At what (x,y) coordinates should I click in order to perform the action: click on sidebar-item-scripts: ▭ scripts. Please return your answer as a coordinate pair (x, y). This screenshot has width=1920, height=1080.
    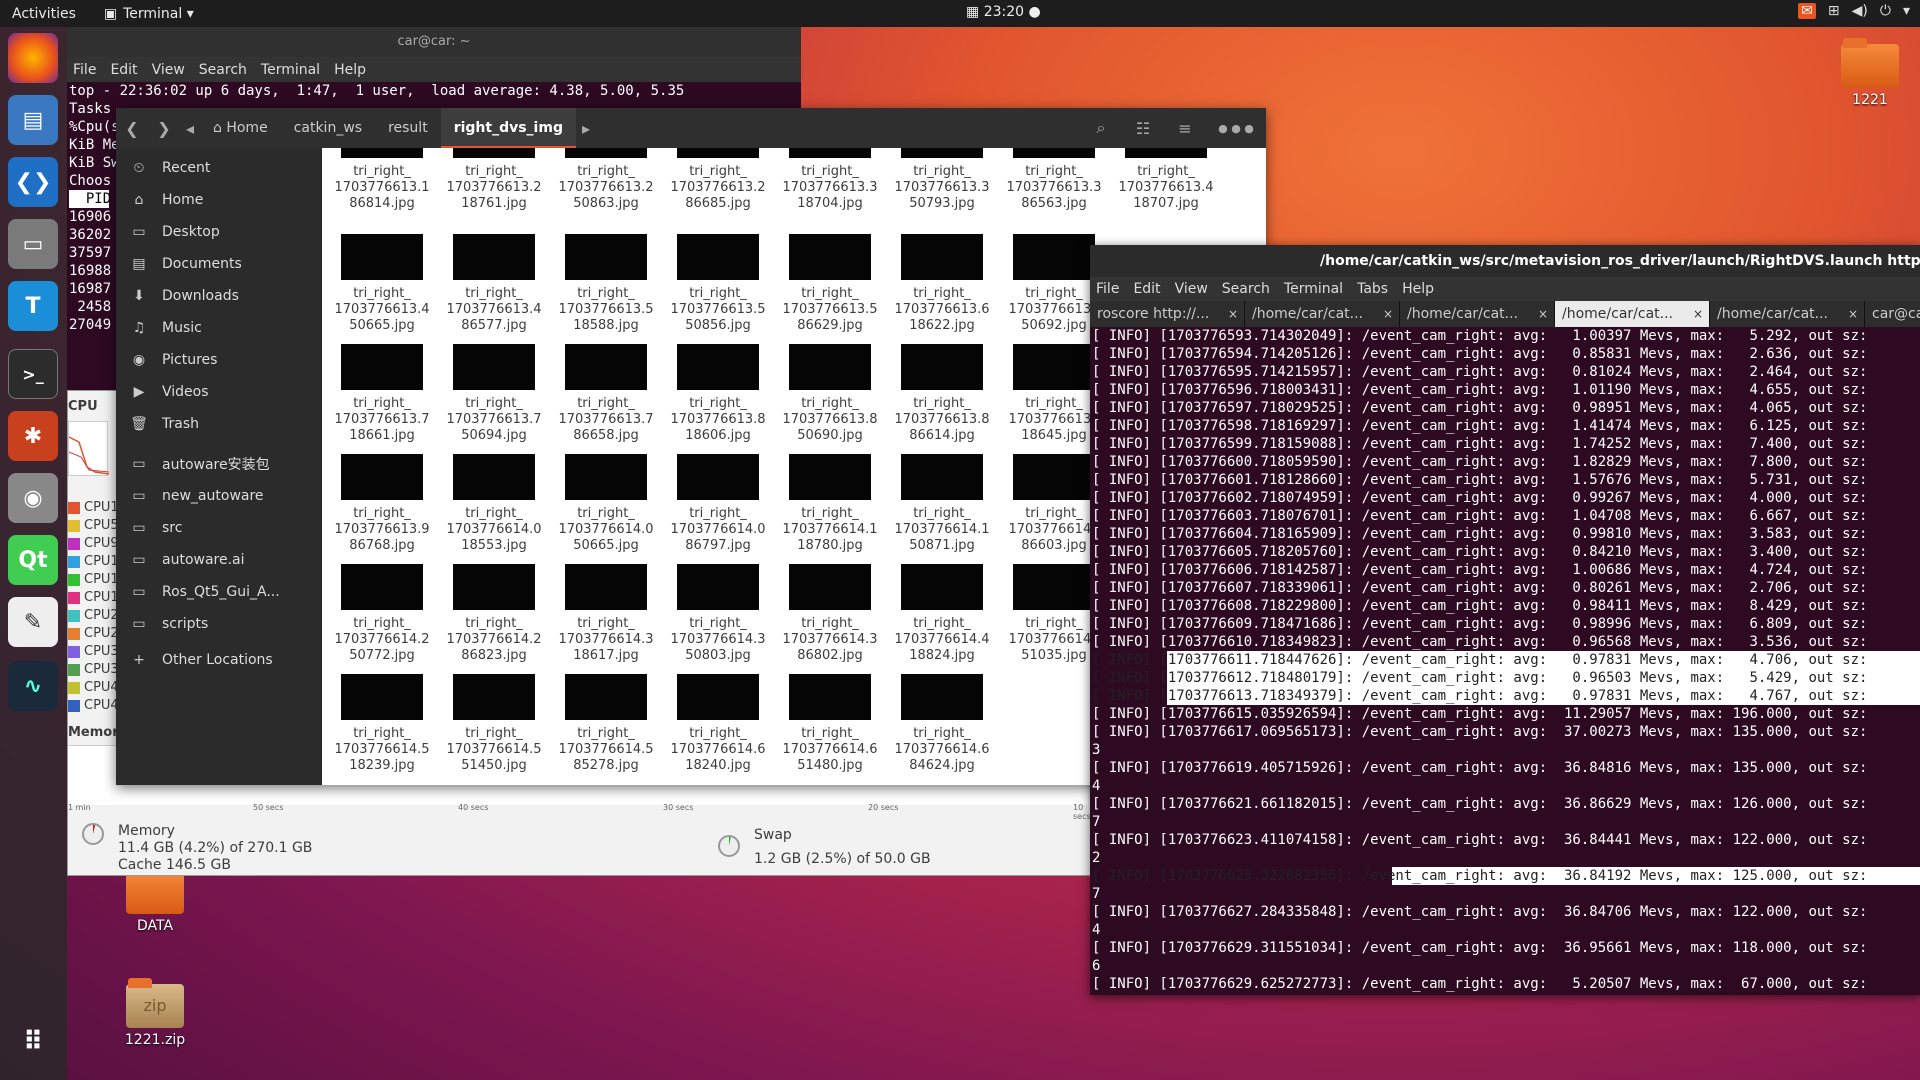
    Looking at the image, I should click on (219, 624).